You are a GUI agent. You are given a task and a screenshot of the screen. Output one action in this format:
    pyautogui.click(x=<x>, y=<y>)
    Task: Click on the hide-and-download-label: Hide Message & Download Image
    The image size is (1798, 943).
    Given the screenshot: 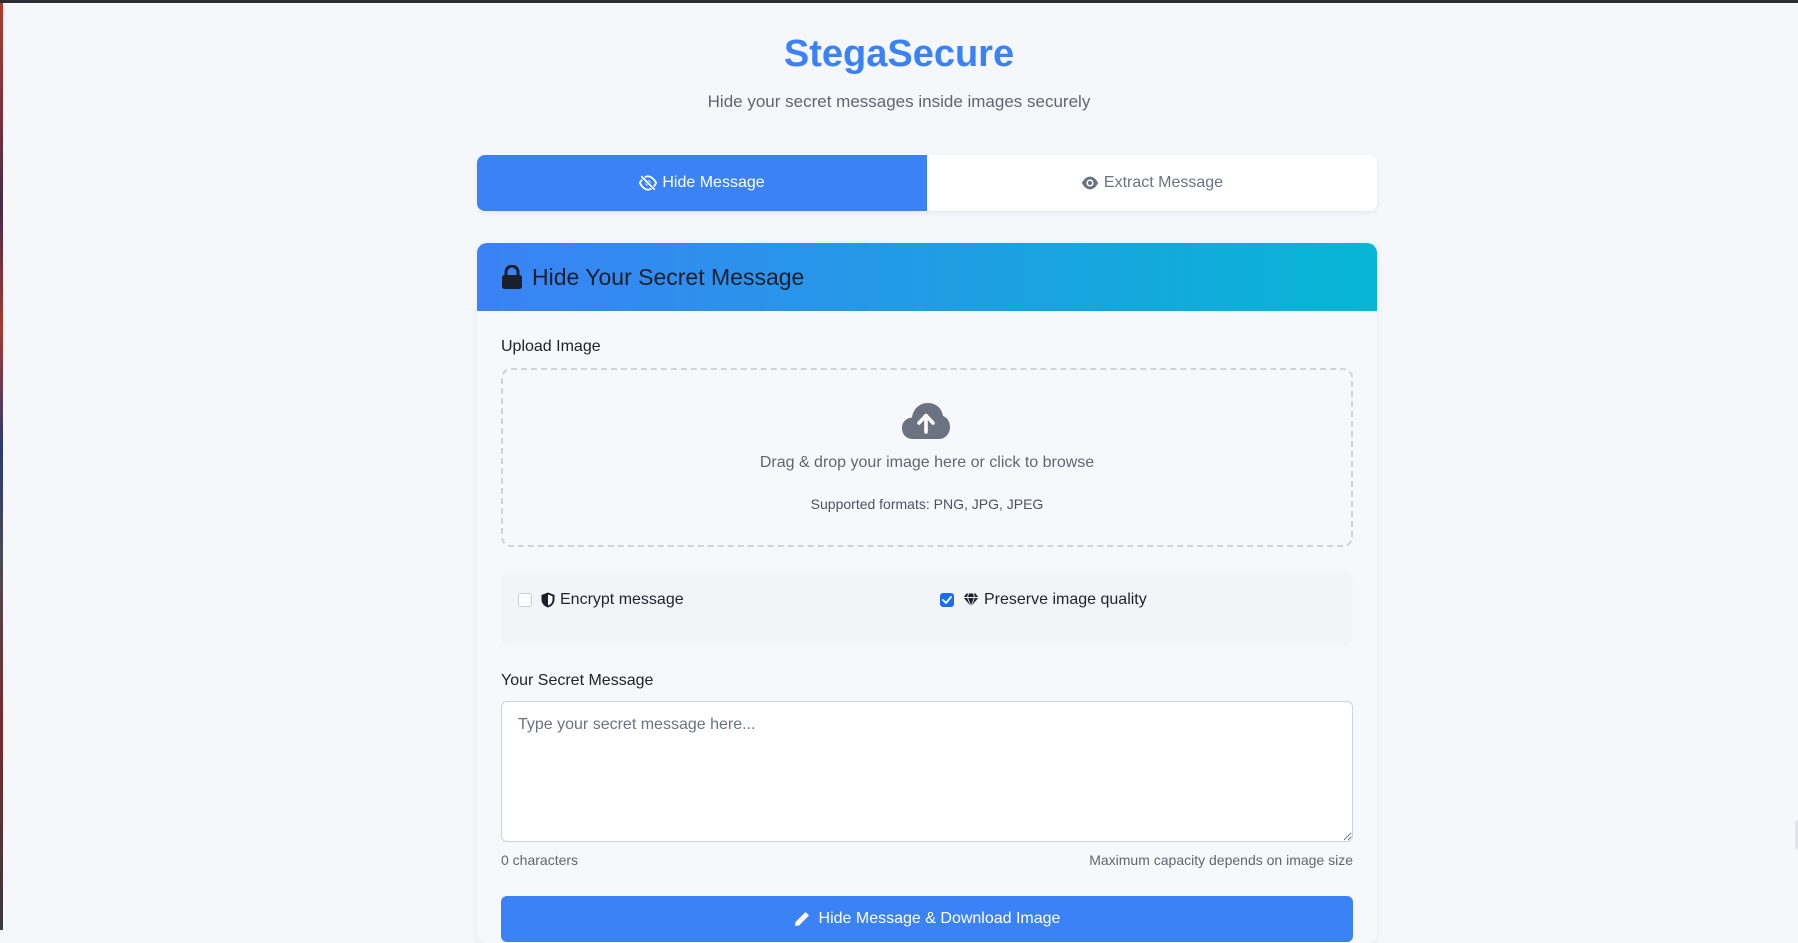 What is the action you would take?
    pyautogui.click(x=939, y=918)
    